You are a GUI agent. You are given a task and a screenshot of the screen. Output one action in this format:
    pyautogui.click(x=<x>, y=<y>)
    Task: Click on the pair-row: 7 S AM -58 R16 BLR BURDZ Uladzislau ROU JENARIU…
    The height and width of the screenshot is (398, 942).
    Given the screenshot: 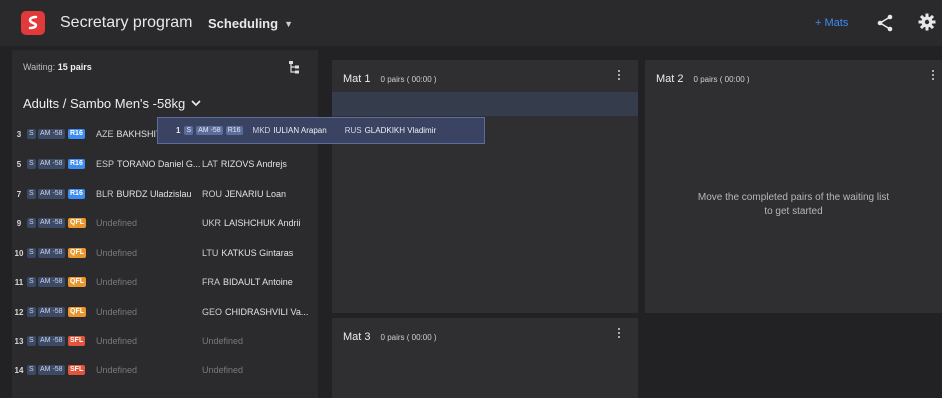 What is the action you would take?
    pyautogui.click(x=165, y=194)
    